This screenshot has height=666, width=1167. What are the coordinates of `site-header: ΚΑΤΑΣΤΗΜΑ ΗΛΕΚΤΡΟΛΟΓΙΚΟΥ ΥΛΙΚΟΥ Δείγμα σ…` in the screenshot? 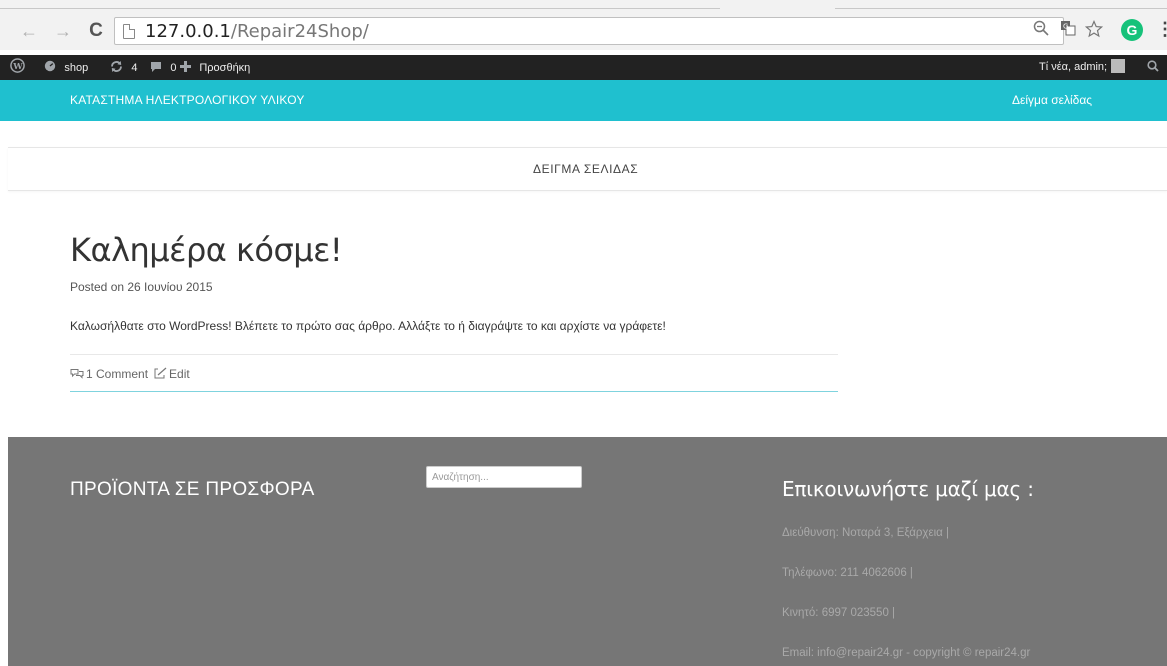 It's located at (583, 100).